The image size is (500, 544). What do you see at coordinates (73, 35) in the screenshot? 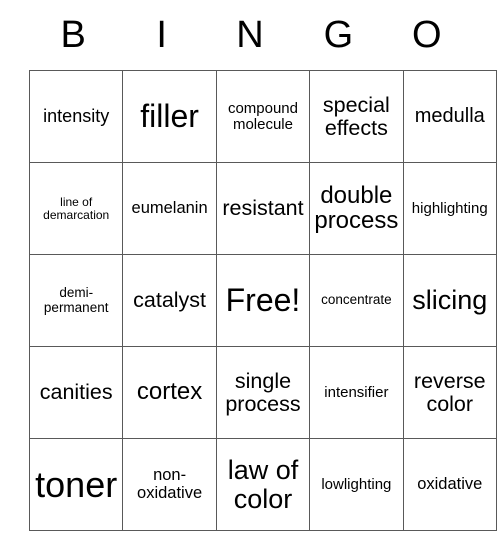
I see `header-letter-b: B` at bounding box center [73, 35].